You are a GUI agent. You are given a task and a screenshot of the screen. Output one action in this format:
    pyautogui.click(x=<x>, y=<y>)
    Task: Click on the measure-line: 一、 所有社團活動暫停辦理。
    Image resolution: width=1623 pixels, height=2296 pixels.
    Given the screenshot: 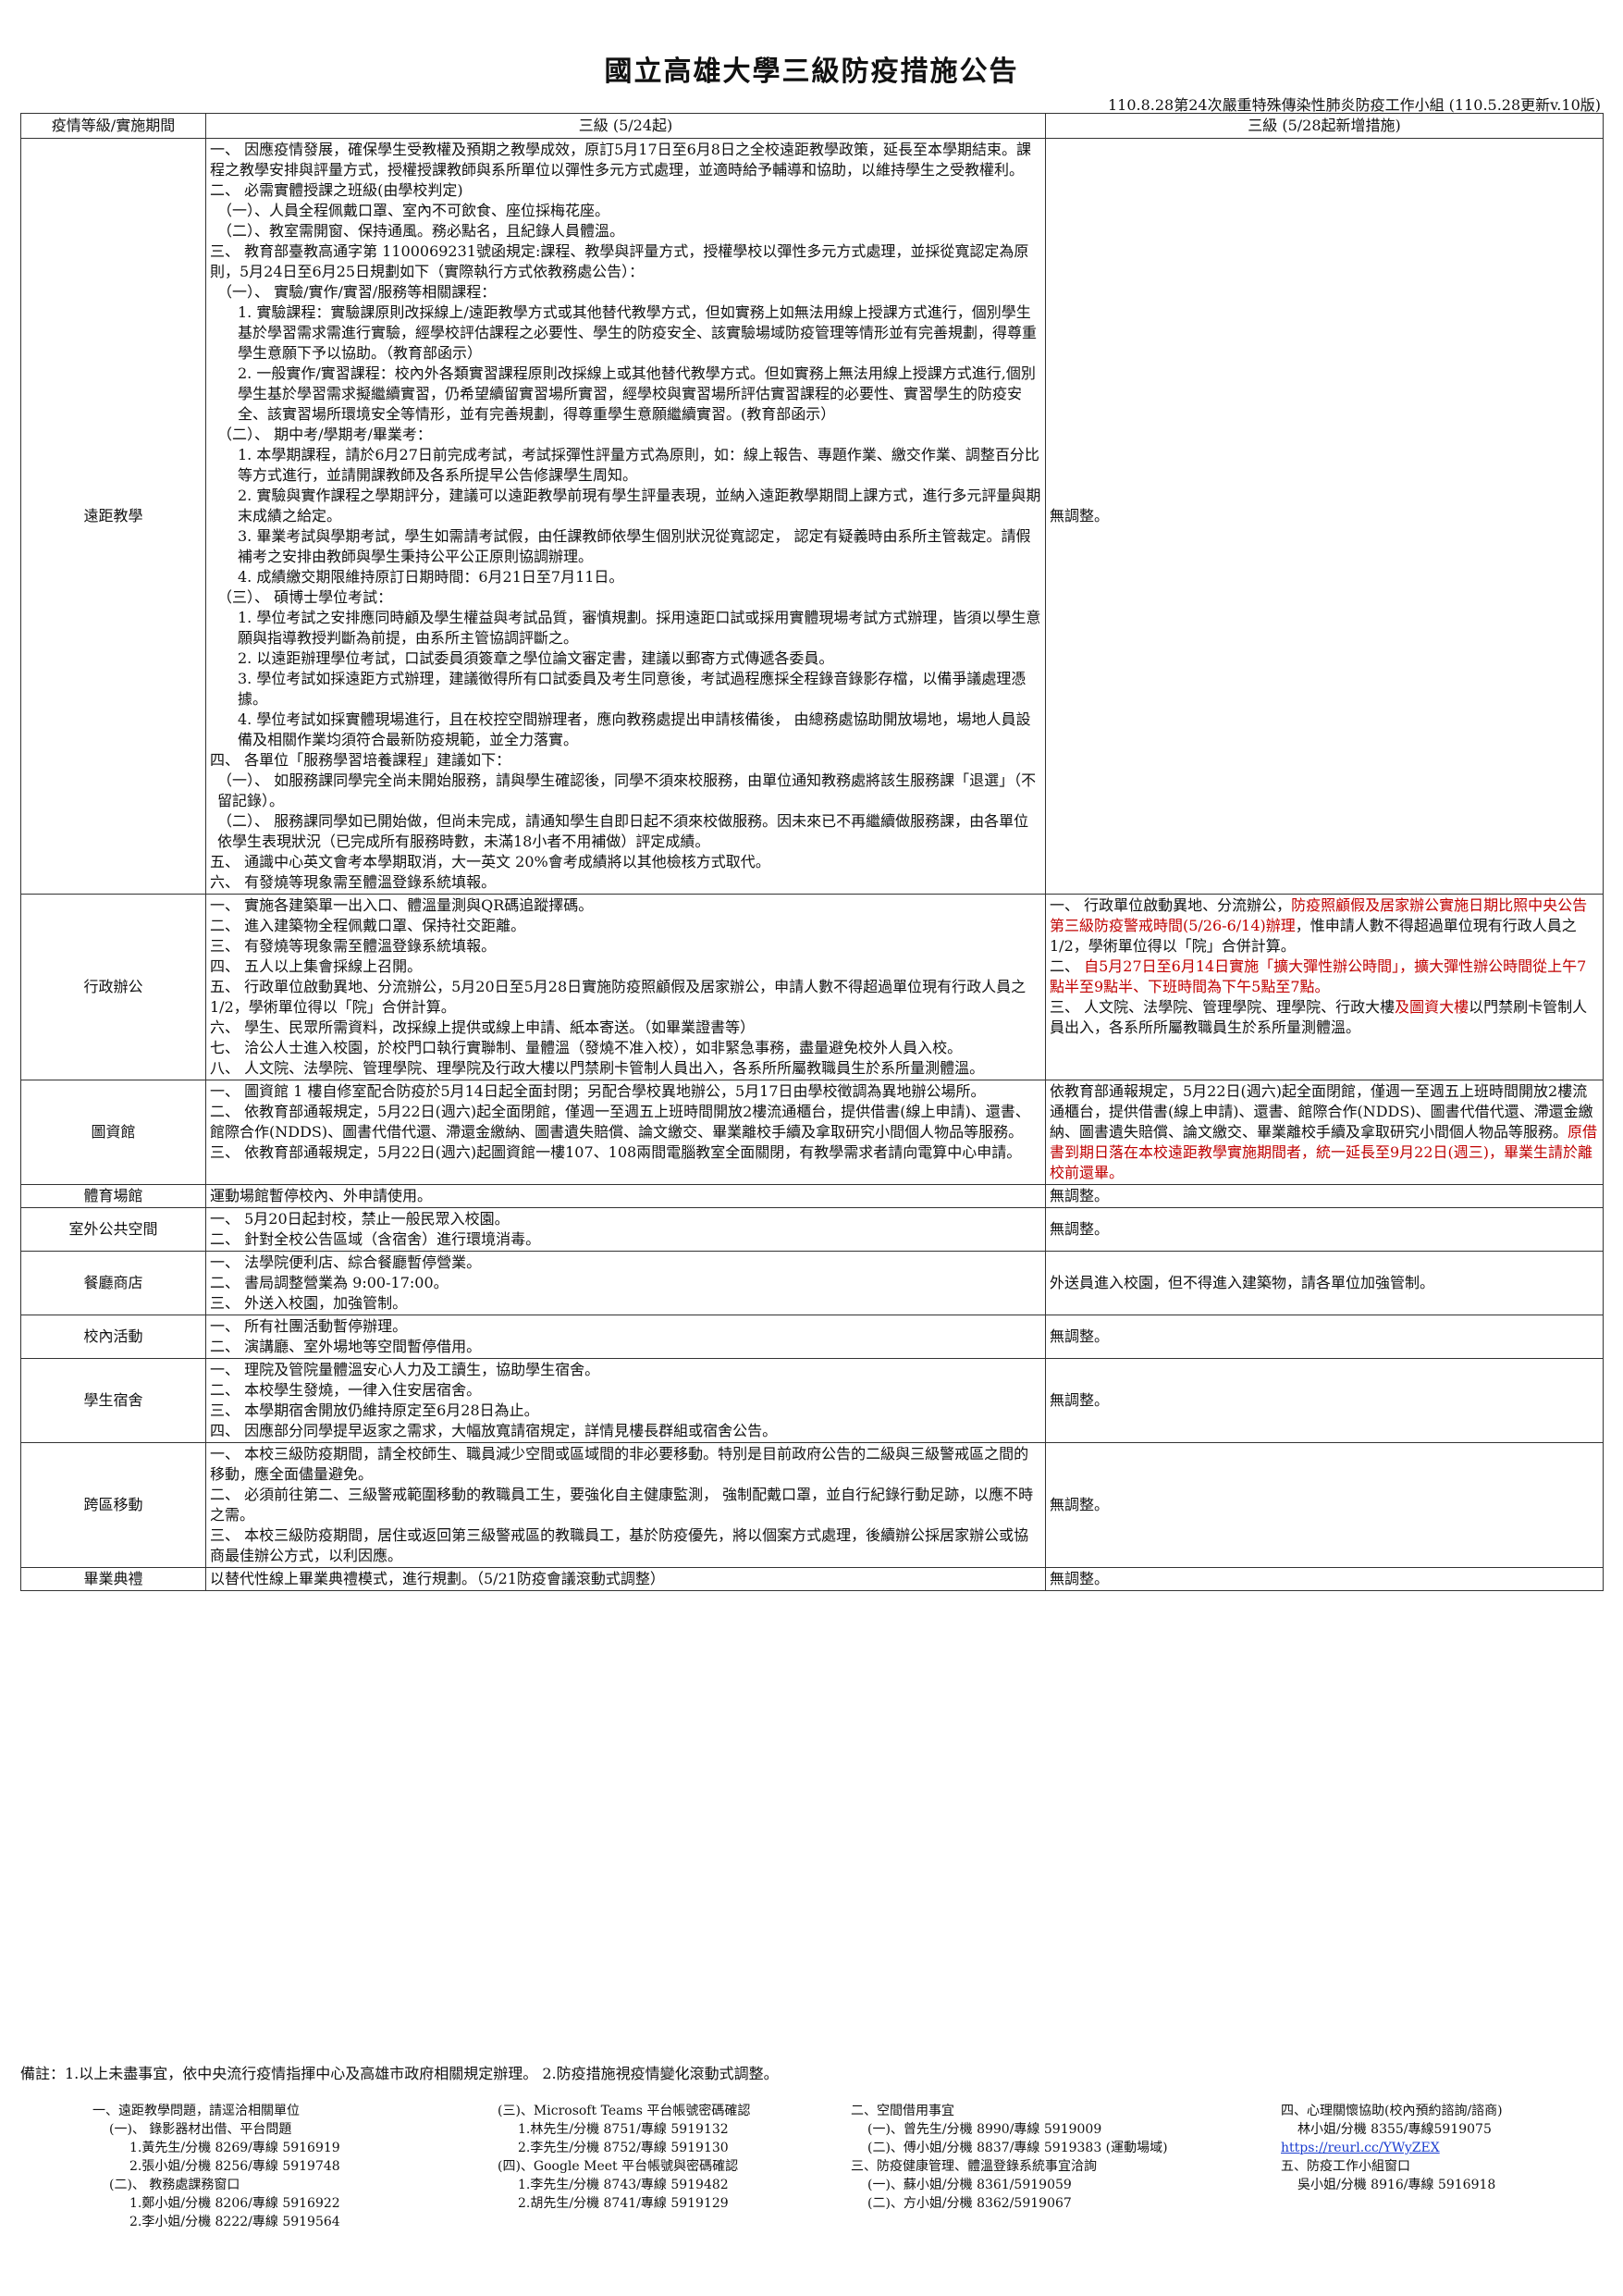 What is the action you would take?
    pyautogui.click(x=309, y=1326)
    